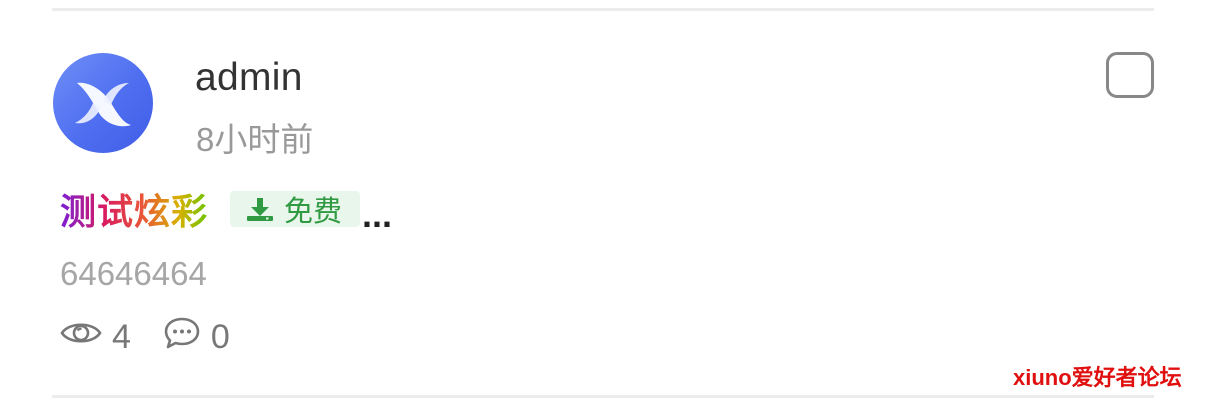 The image size is (1206, 415). I want to click on site-watermark: xiuno爱好者论坛, so click(1097, 377).